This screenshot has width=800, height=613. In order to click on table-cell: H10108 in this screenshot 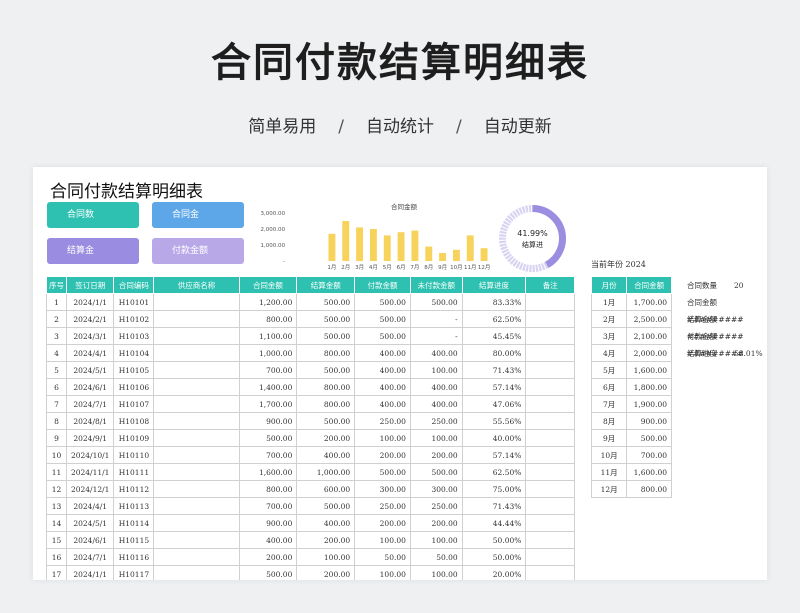, I will do `click(134, 421)`.